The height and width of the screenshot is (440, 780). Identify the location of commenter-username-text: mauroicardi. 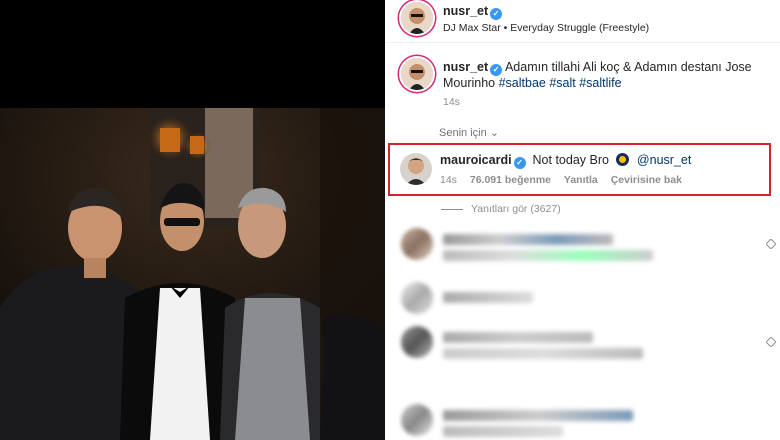
(476, 160).